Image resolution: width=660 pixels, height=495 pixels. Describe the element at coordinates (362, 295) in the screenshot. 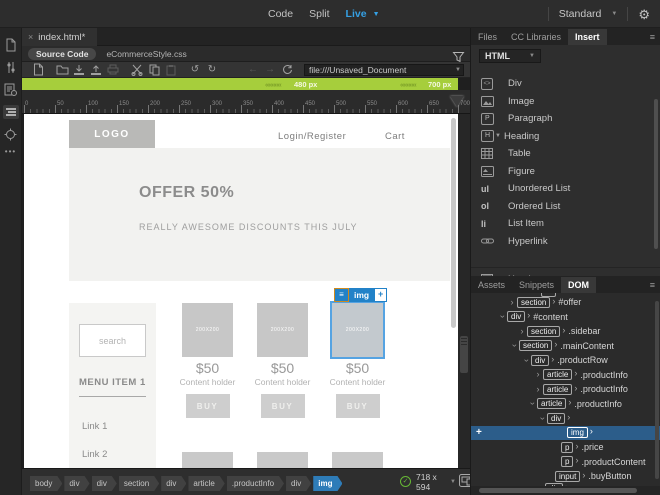

I see `element-tag-label: img` at that location.